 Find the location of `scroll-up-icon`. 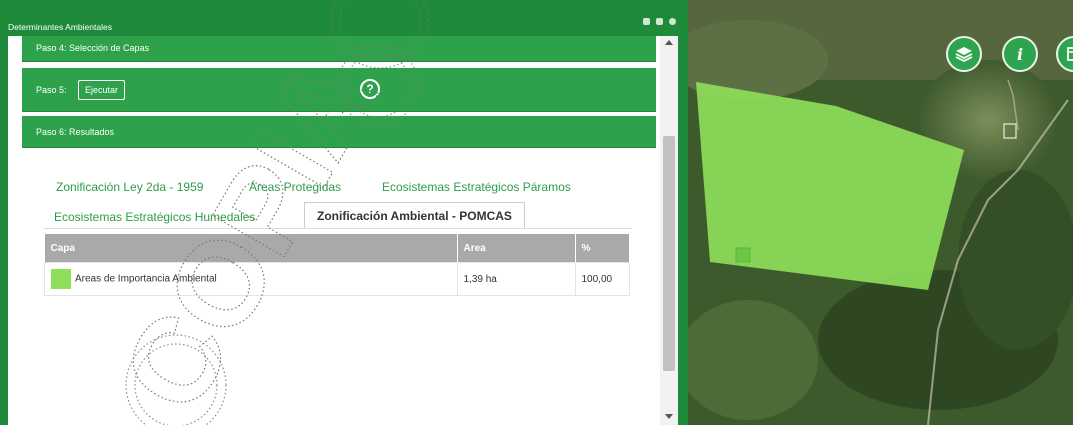

scroll-up-icon is located at coordinates (669, 42).